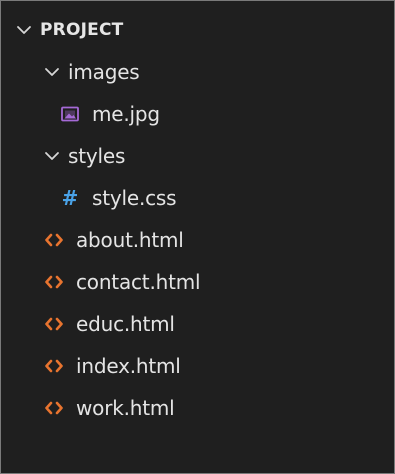 This screenshot has height=474, width=395. Describe the element at coordinates (70, 198) in the screenshot. I see `css-hash-icon: #` at that location.